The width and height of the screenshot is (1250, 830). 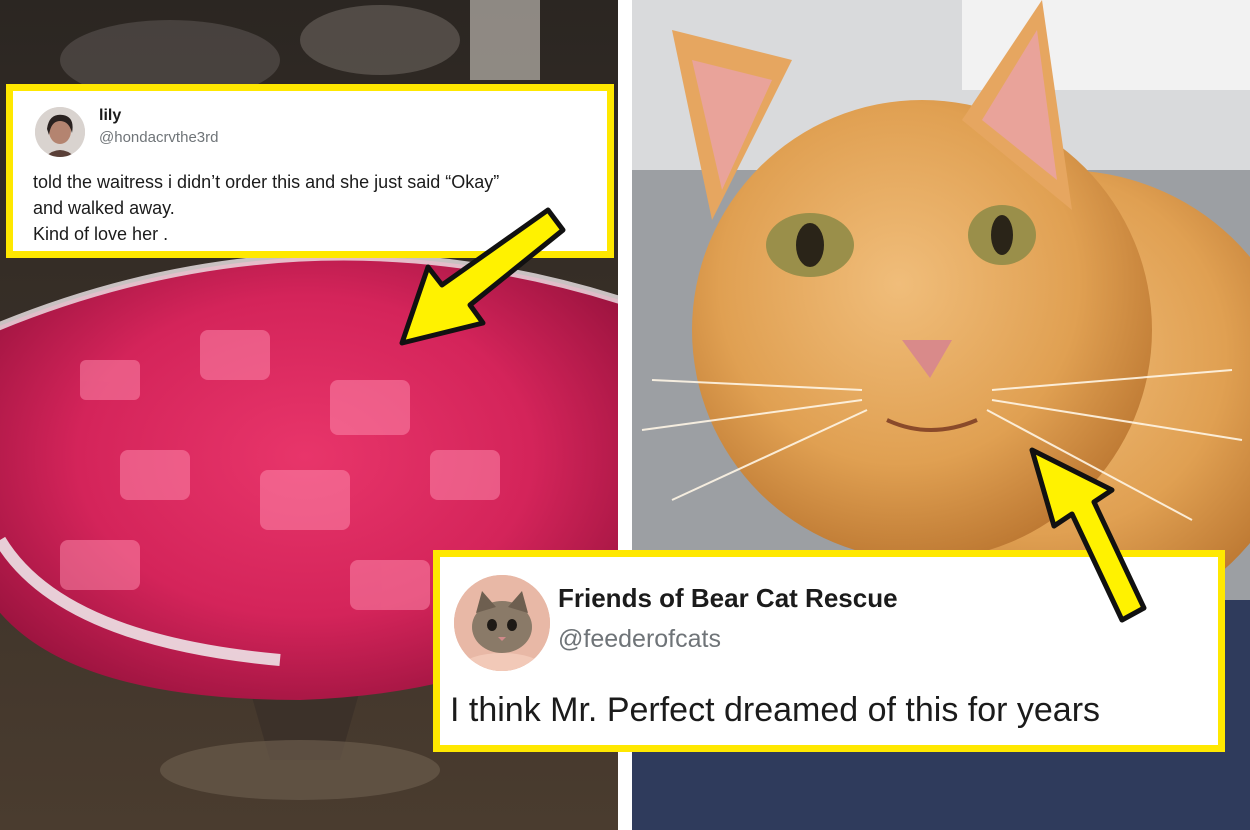 I want to click on user-avatar, so click(x=60, y=132).